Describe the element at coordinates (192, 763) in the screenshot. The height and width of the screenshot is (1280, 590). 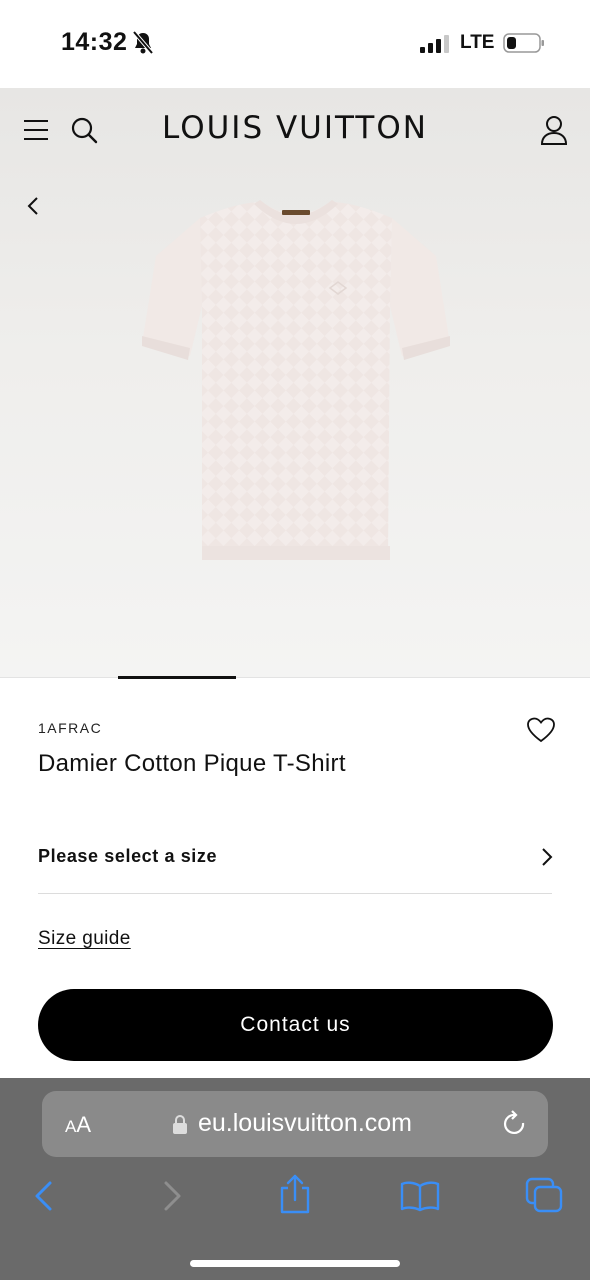
I see `product-title: Damier Cotton Pique T-Shirt` at that location.